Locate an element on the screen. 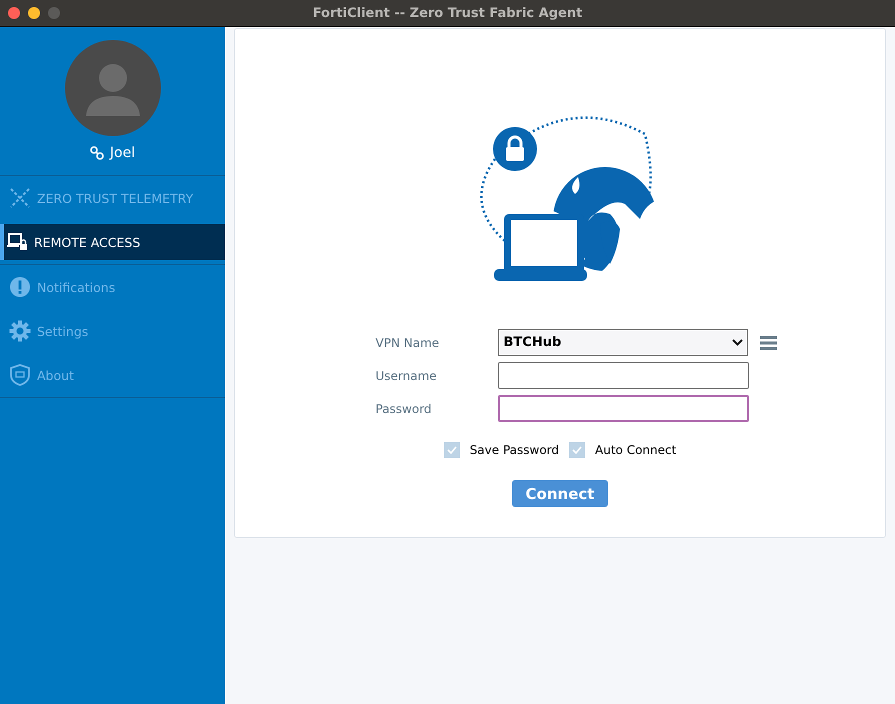  exclamation-icon is located at coordinates (20, 287).